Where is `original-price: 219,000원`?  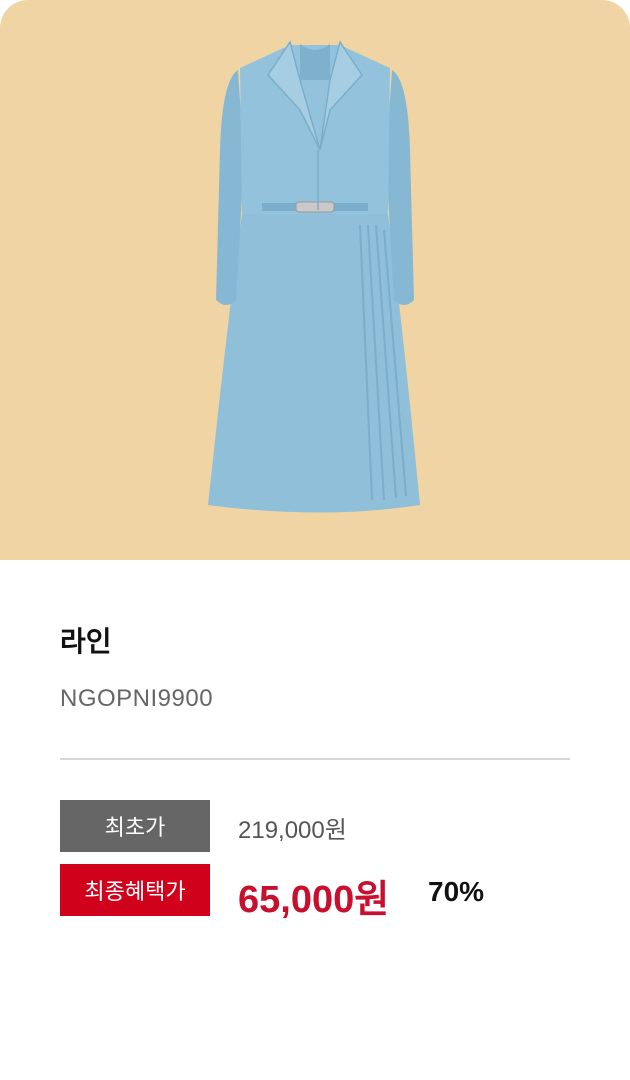
original-price: 219,000원 is located at coordinates (292, 830).